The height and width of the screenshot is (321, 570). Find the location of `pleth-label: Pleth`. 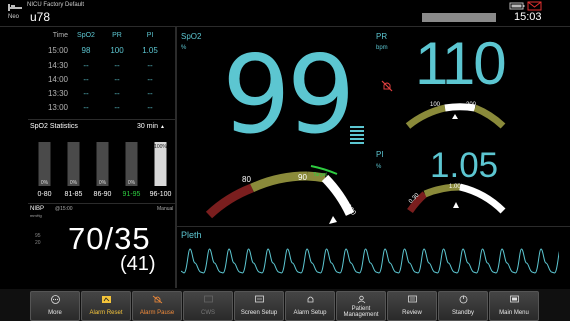

pleth-label: Pleth is located at coordinates (191, 235).